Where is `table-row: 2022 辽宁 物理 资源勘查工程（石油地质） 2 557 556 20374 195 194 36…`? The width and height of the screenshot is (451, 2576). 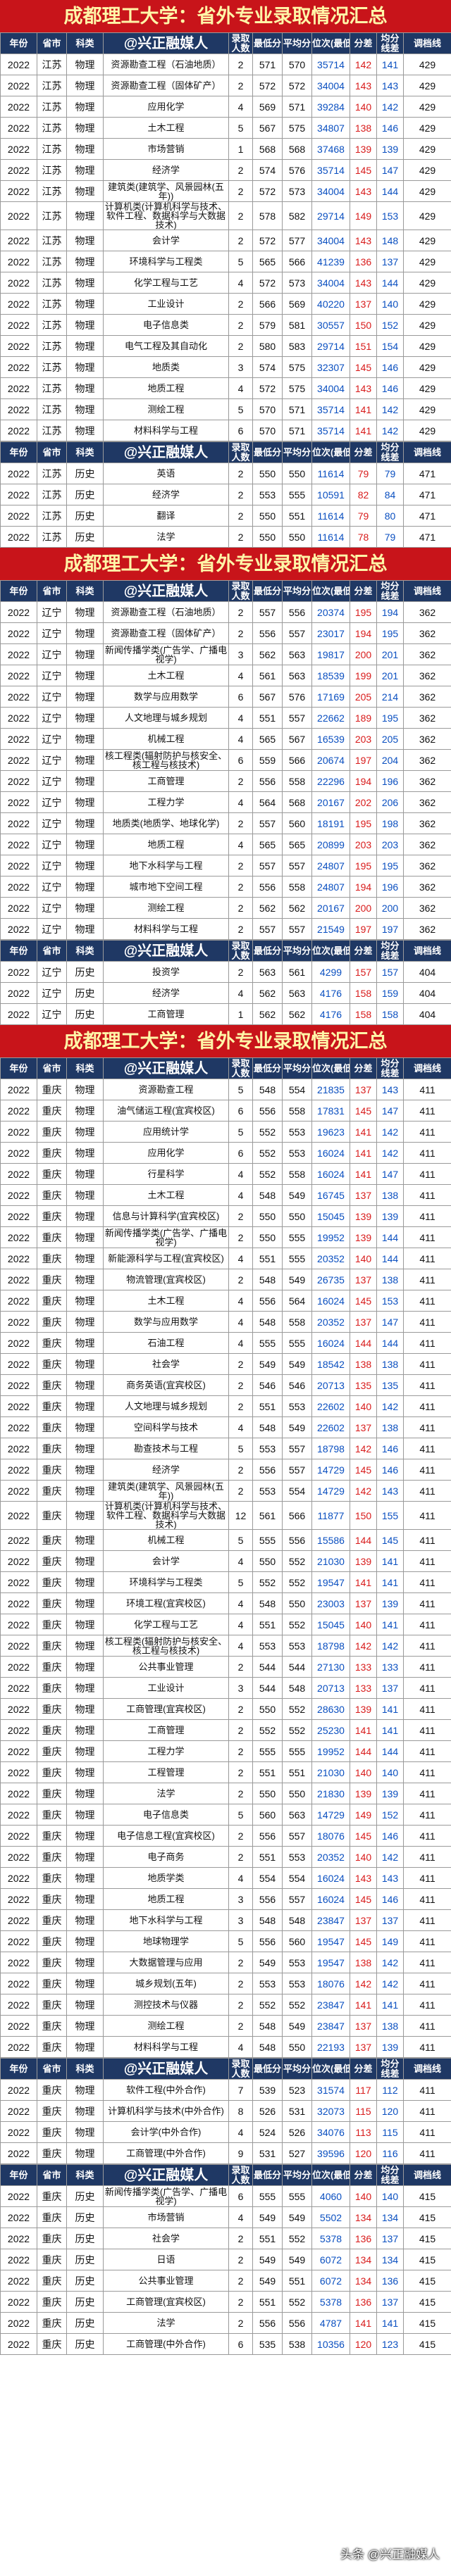 table-row: 2022 辽宁 物理 资源勘查工程（石油地质） 2 557 556 20374 195 194 36… is located at coordinates (225, 612).